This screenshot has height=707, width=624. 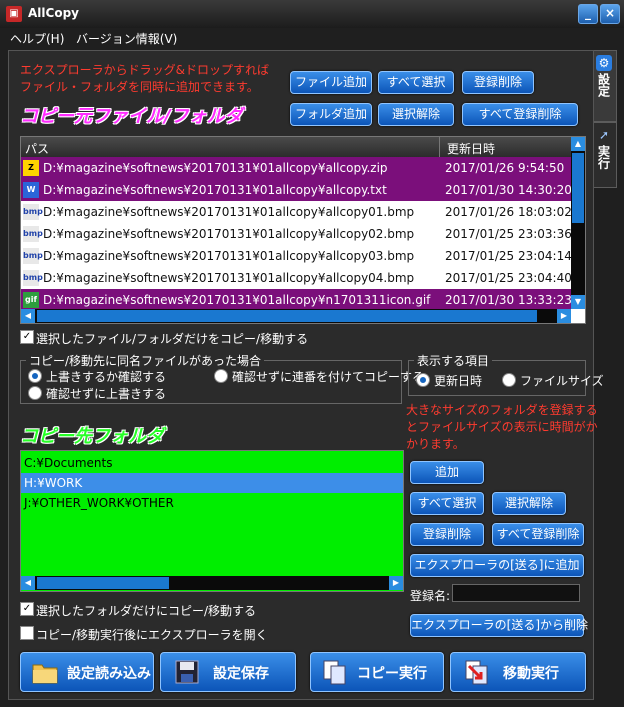 What do you see at coordinates (604, 63) in the screenshot?
I see `gear-icon: ⚙` at bounding box center [604, 63].